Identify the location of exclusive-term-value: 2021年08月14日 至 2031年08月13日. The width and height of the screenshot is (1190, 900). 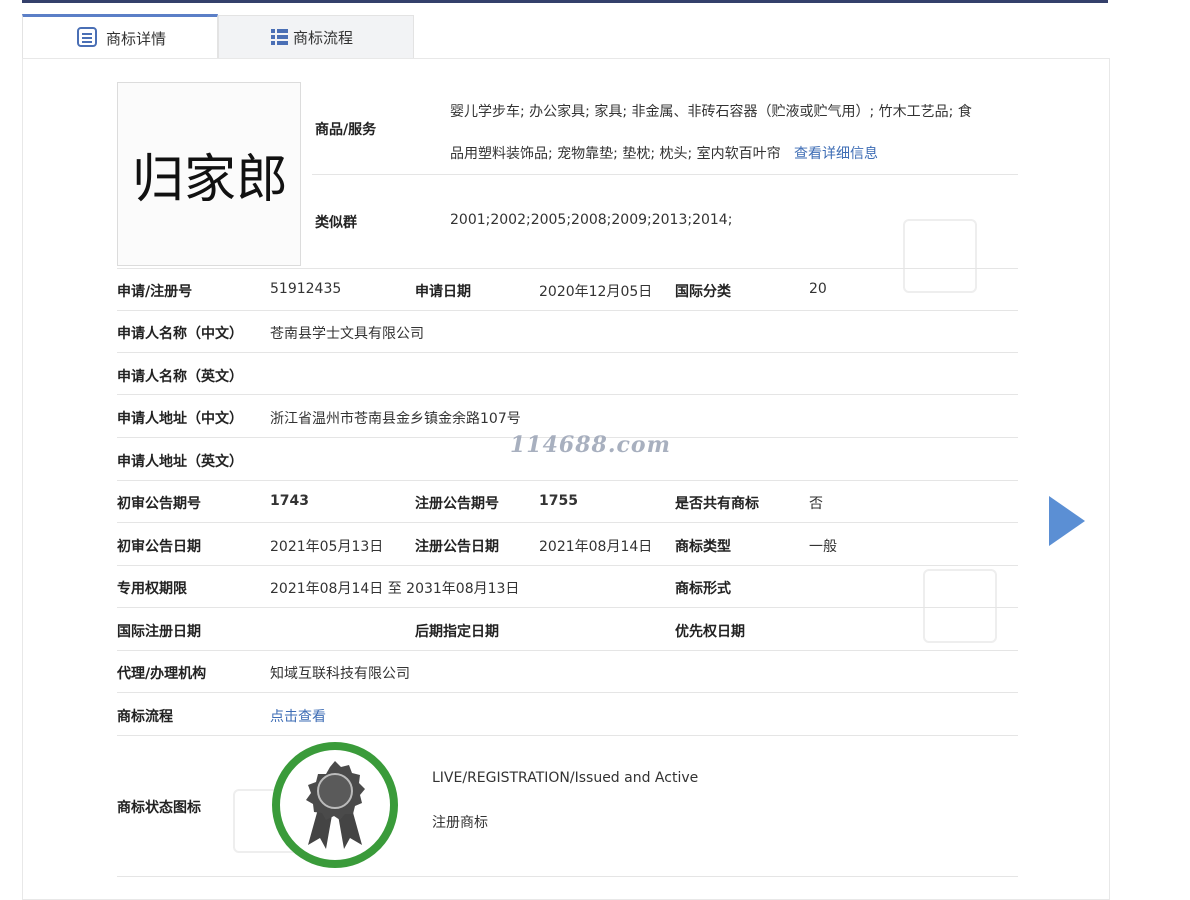
(395, 589).